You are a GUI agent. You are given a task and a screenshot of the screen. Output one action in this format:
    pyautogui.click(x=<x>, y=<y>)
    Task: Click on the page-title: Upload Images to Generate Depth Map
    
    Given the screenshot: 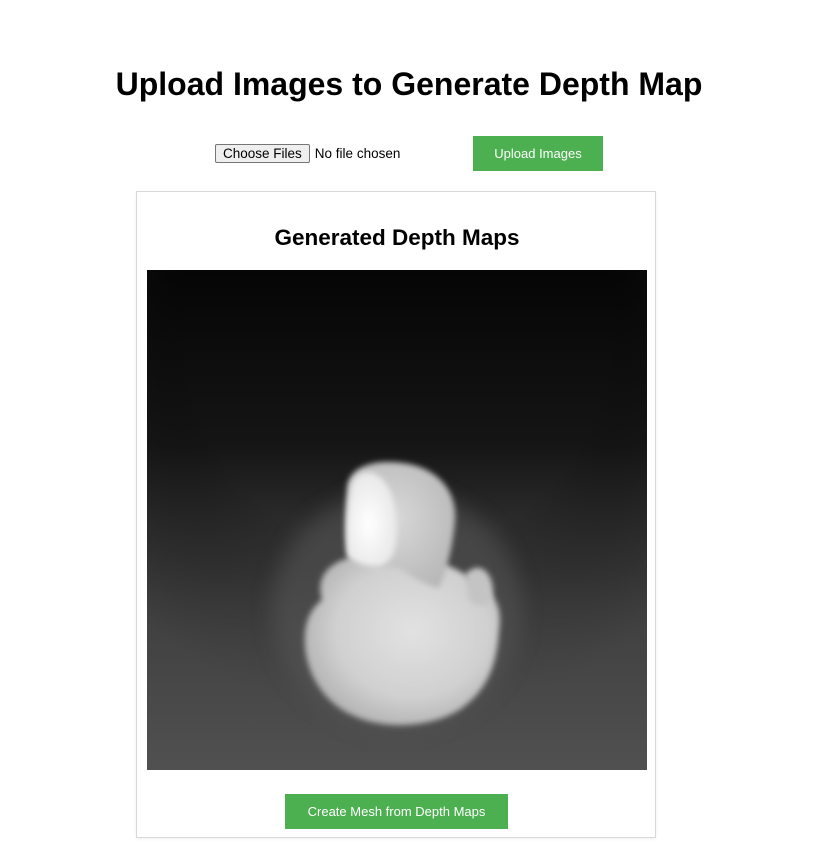 What is the action you would take?
    pyautogui.click(x=409, y=84)
    